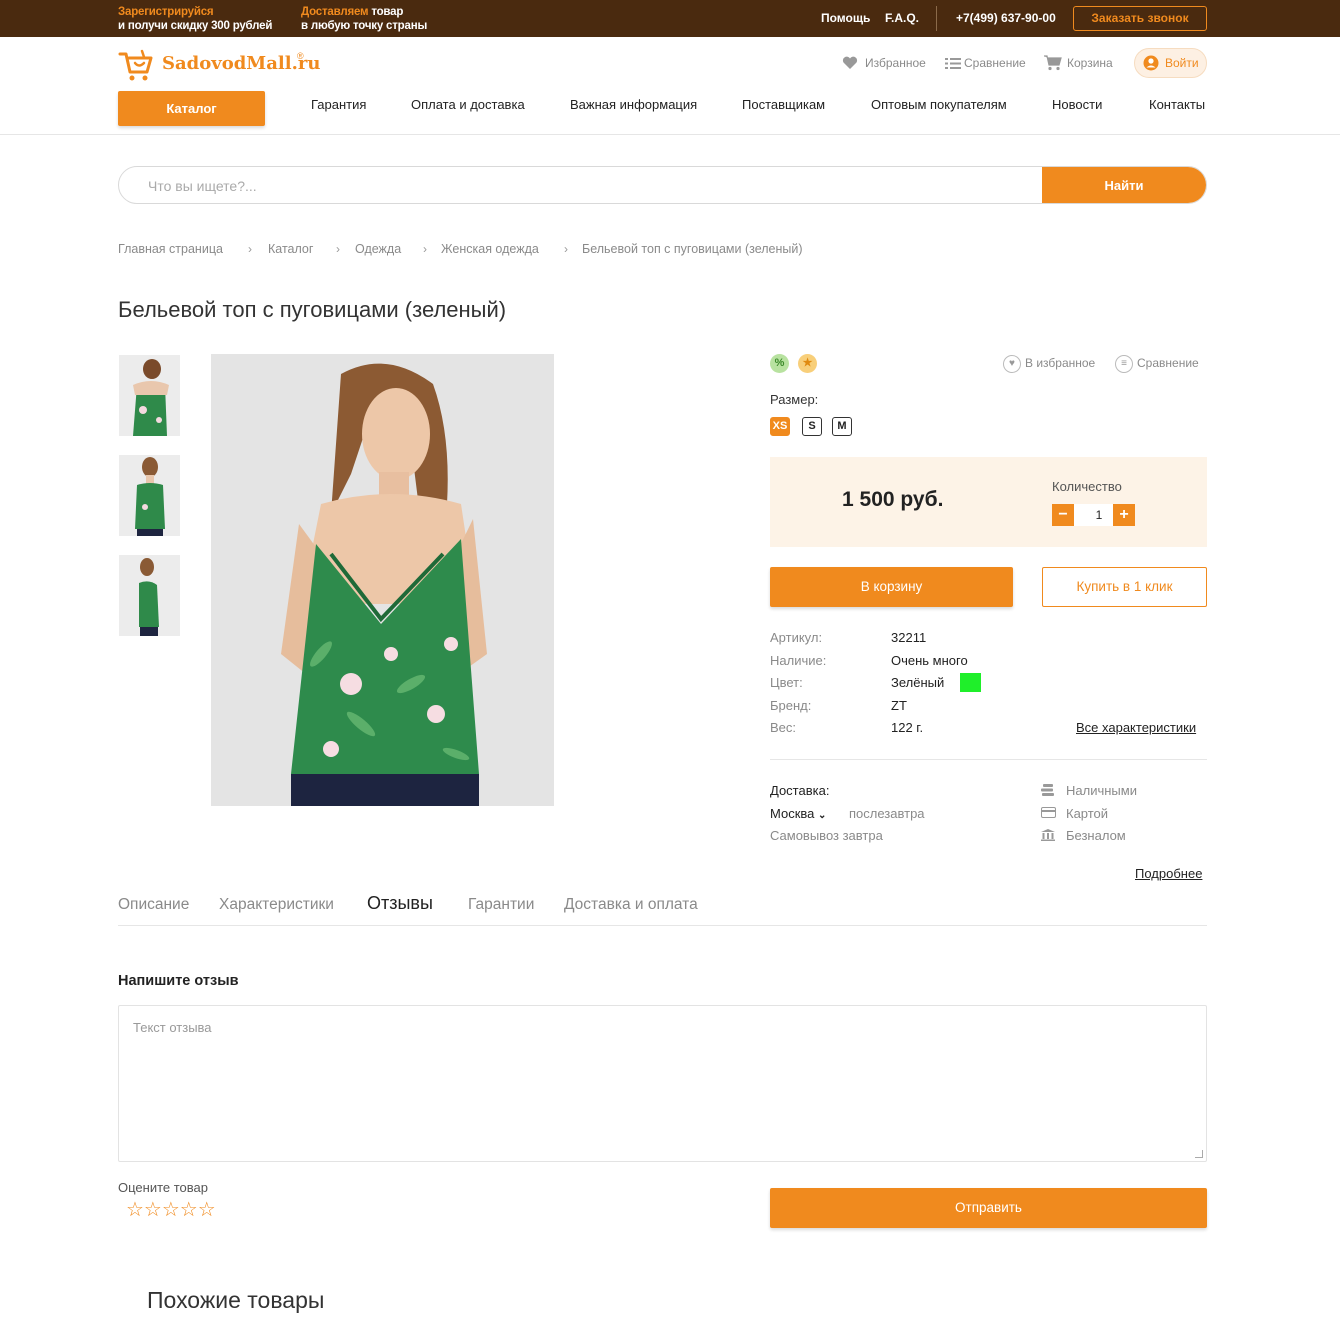  What do you see at coordinates (1177, 104) in the screenshot?
I see `nav-contacts: Контакты` at bounding box center [1177, 104].